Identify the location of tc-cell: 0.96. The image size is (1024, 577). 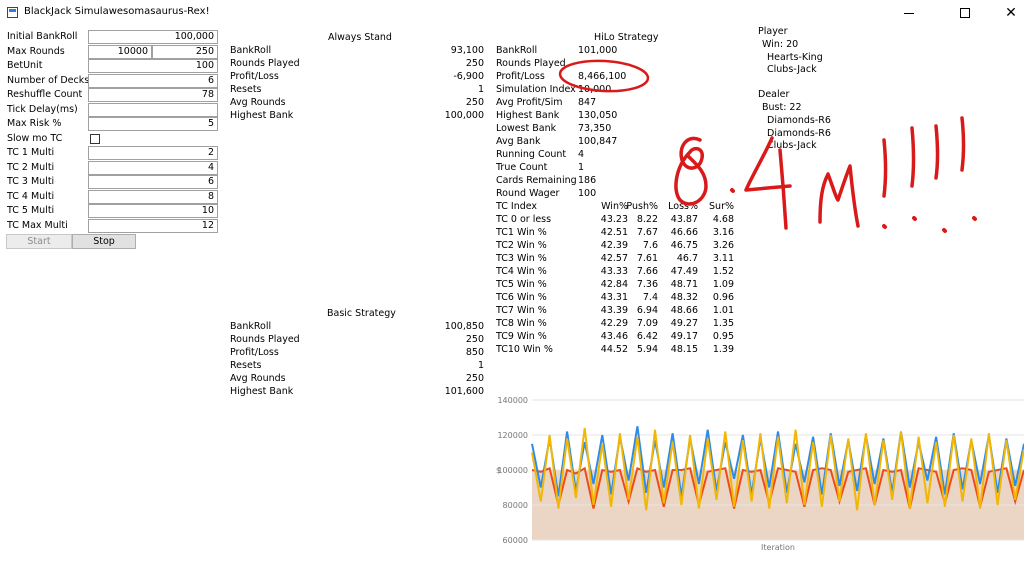
(723, 297).